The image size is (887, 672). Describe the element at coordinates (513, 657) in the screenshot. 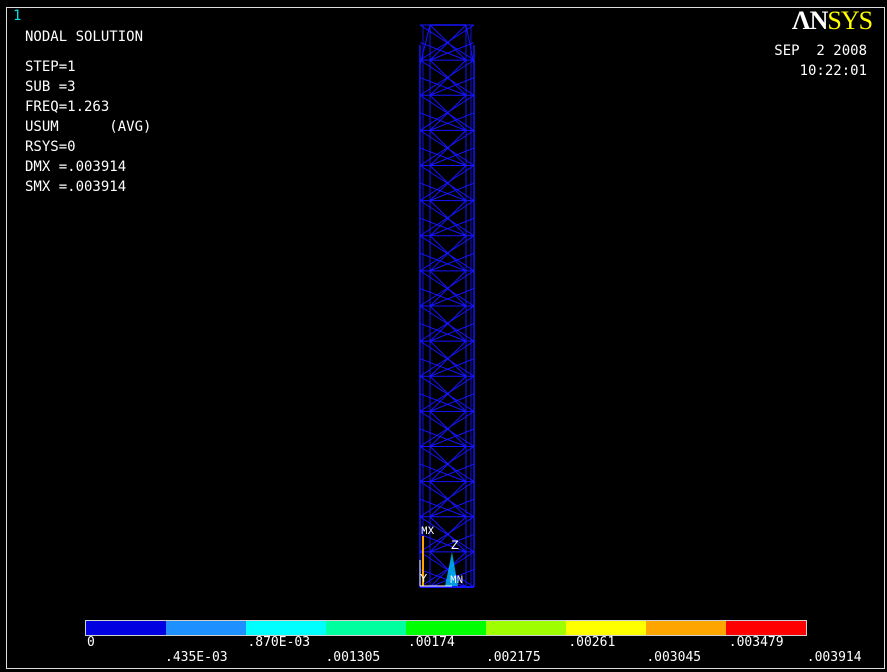

I see `legend-label-bottom: .002175` at that location.